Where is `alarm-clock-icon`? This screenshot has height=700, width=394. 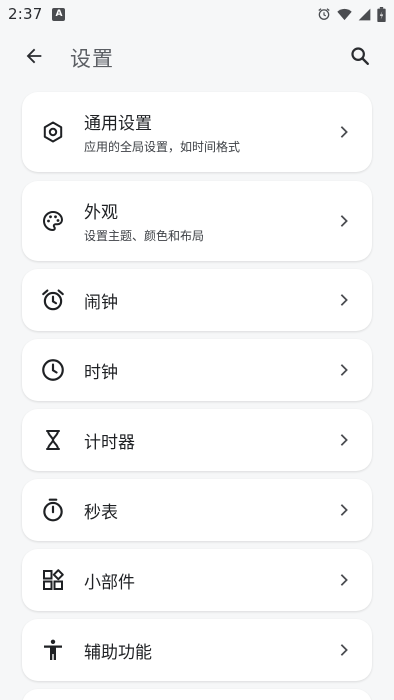
alarm-clock-icon is located at coordinates (53, 300).